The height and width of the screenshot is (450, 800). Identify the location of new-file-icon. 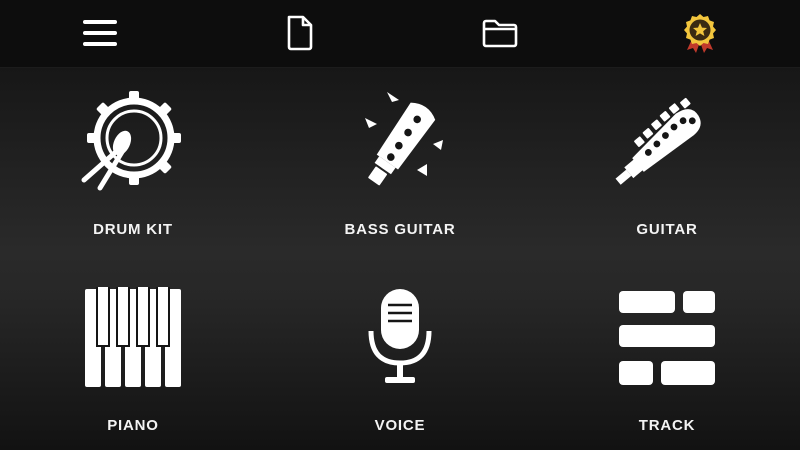
(300, 33).